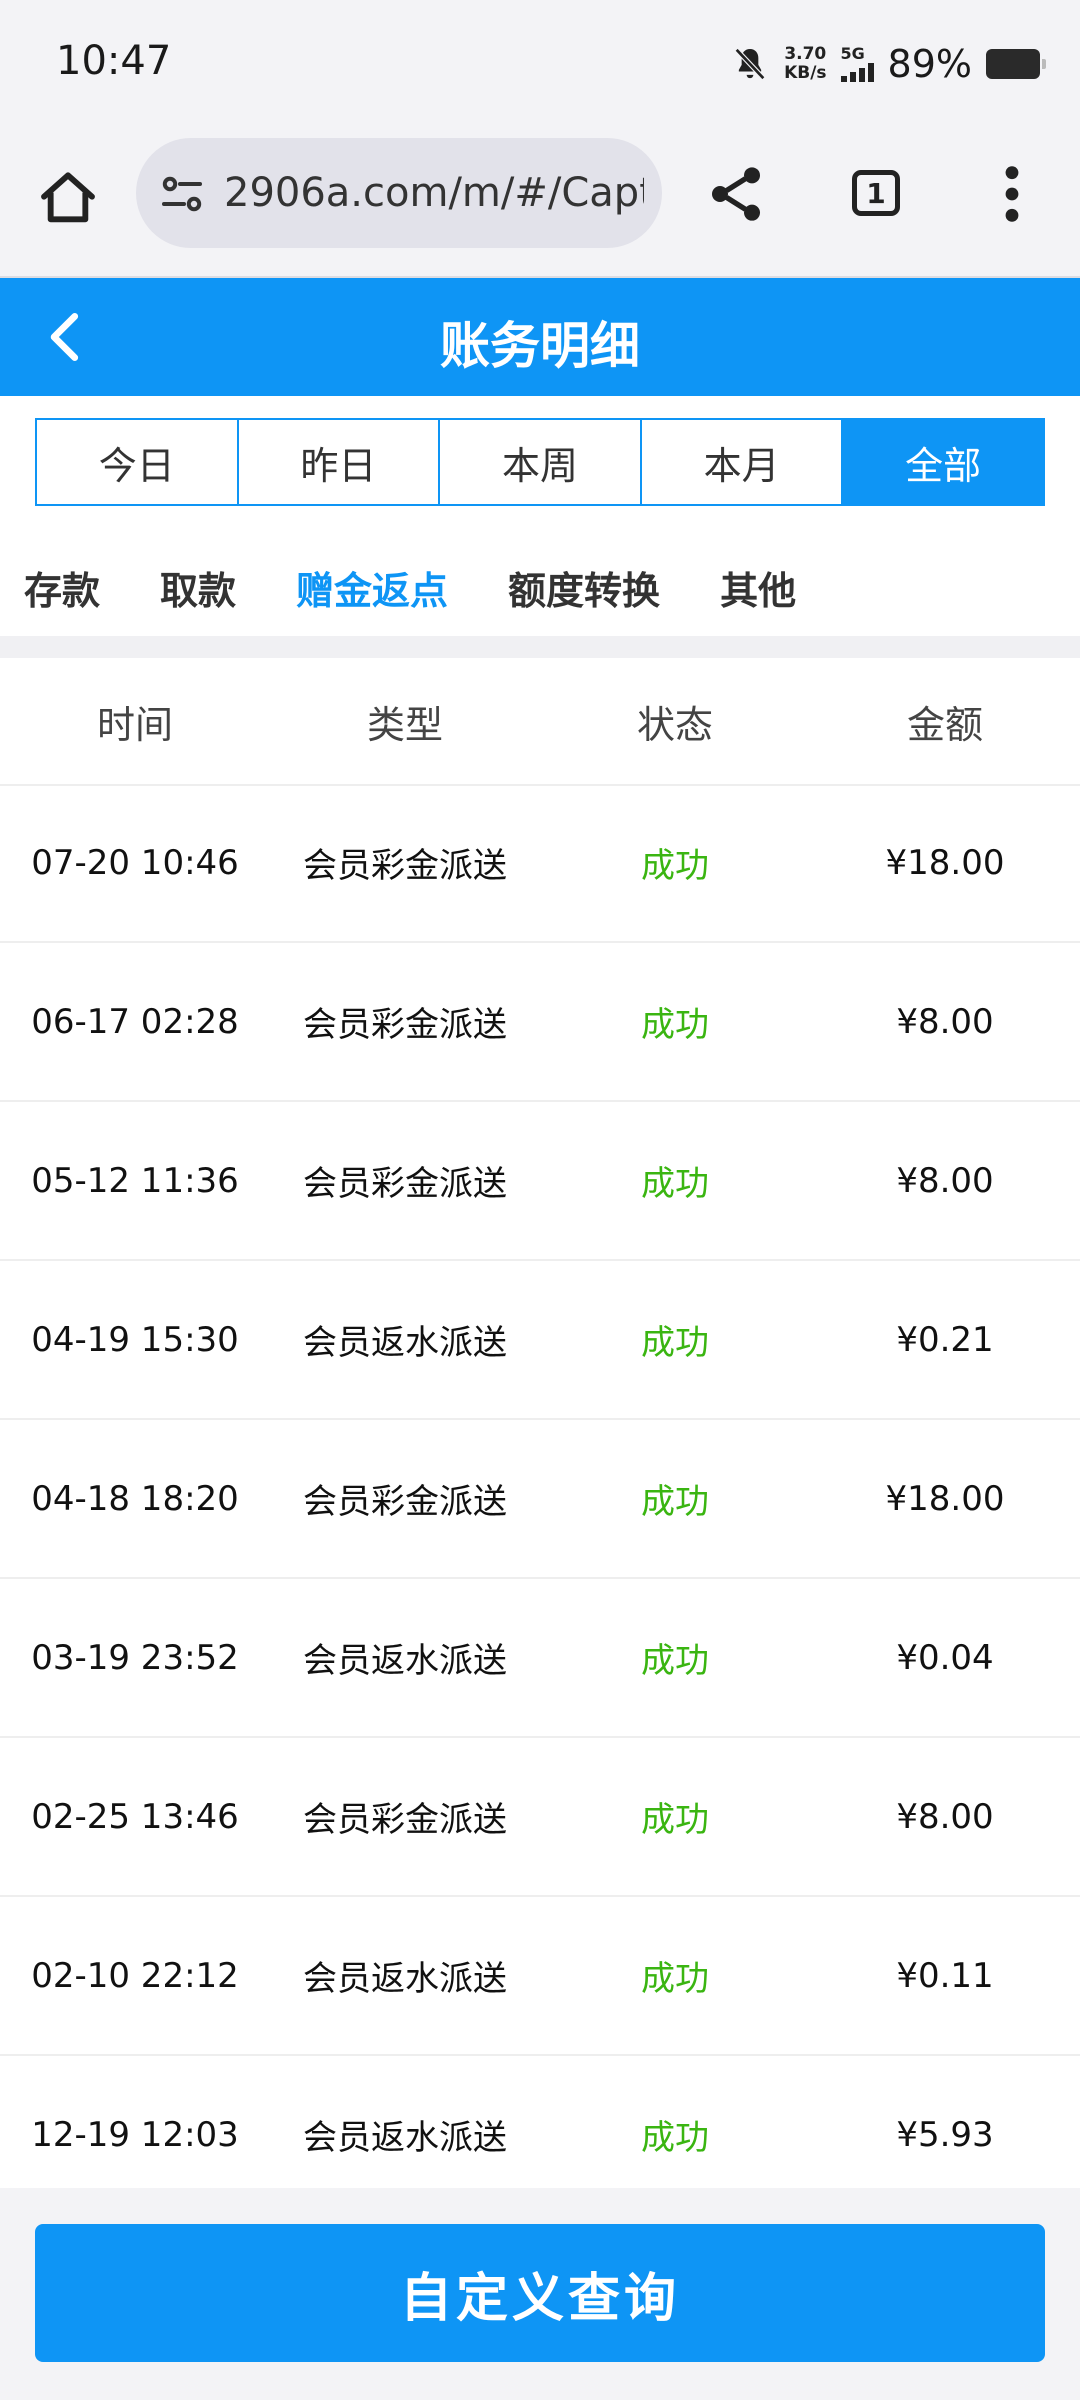  I want to click on site-settings-icon, so click(182, 194).